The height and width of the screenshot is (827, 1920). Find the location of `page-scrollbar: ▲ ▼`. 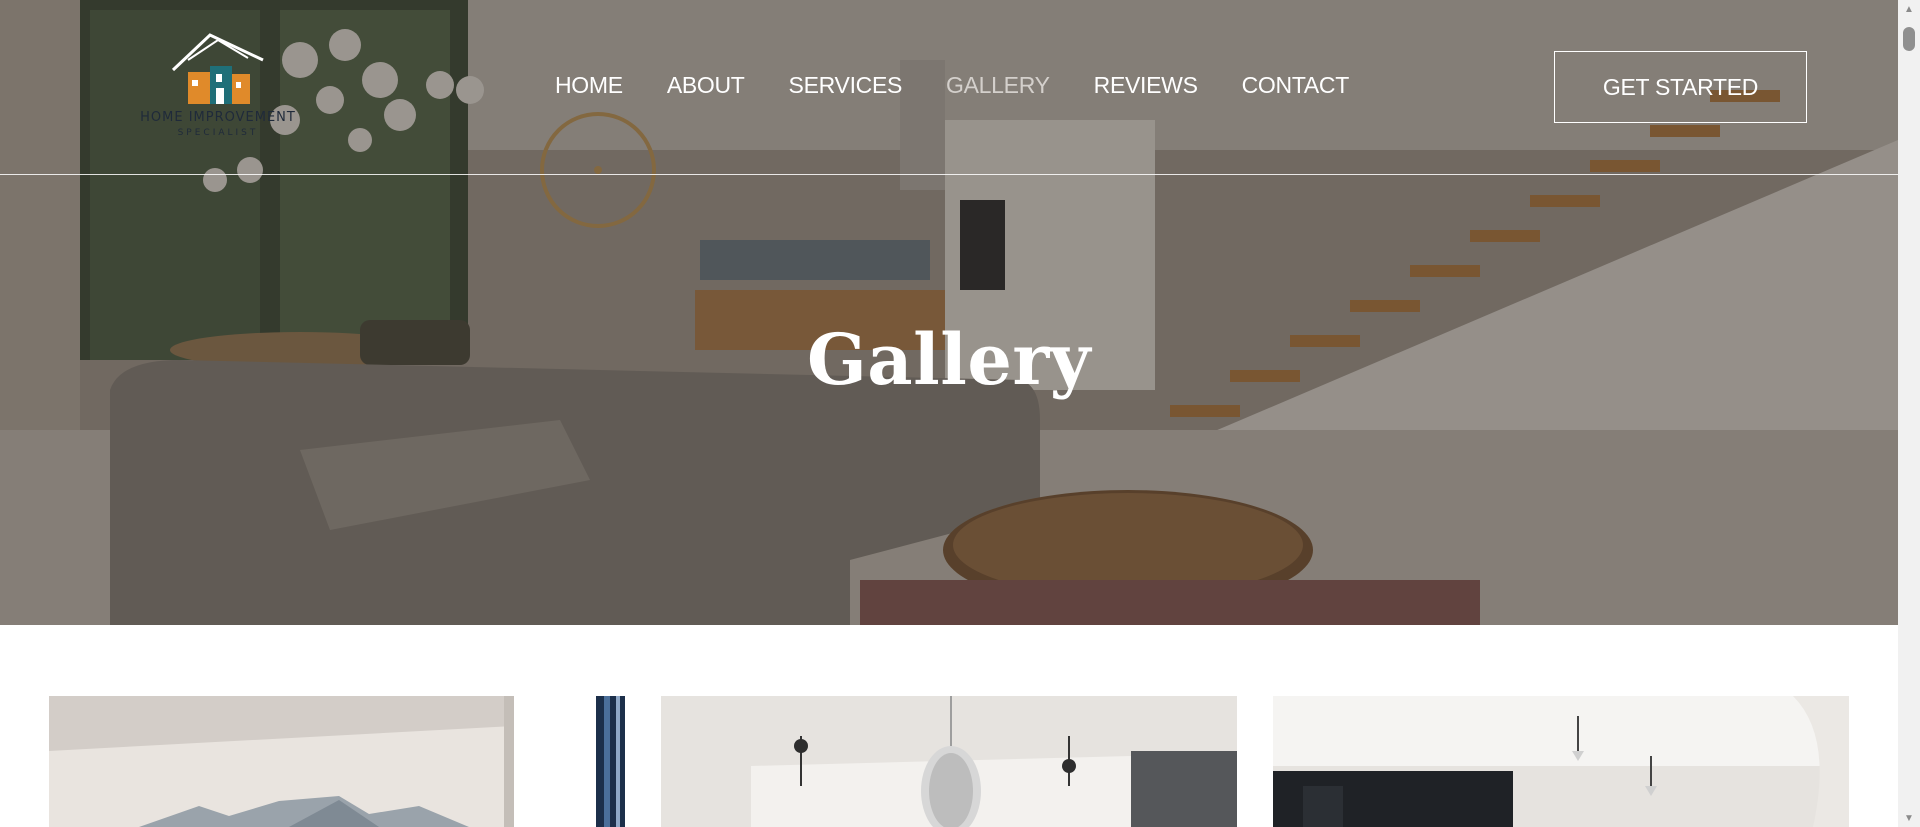

page-scrollbar: ▲ ▼ is located at coordinates (1909, 413).